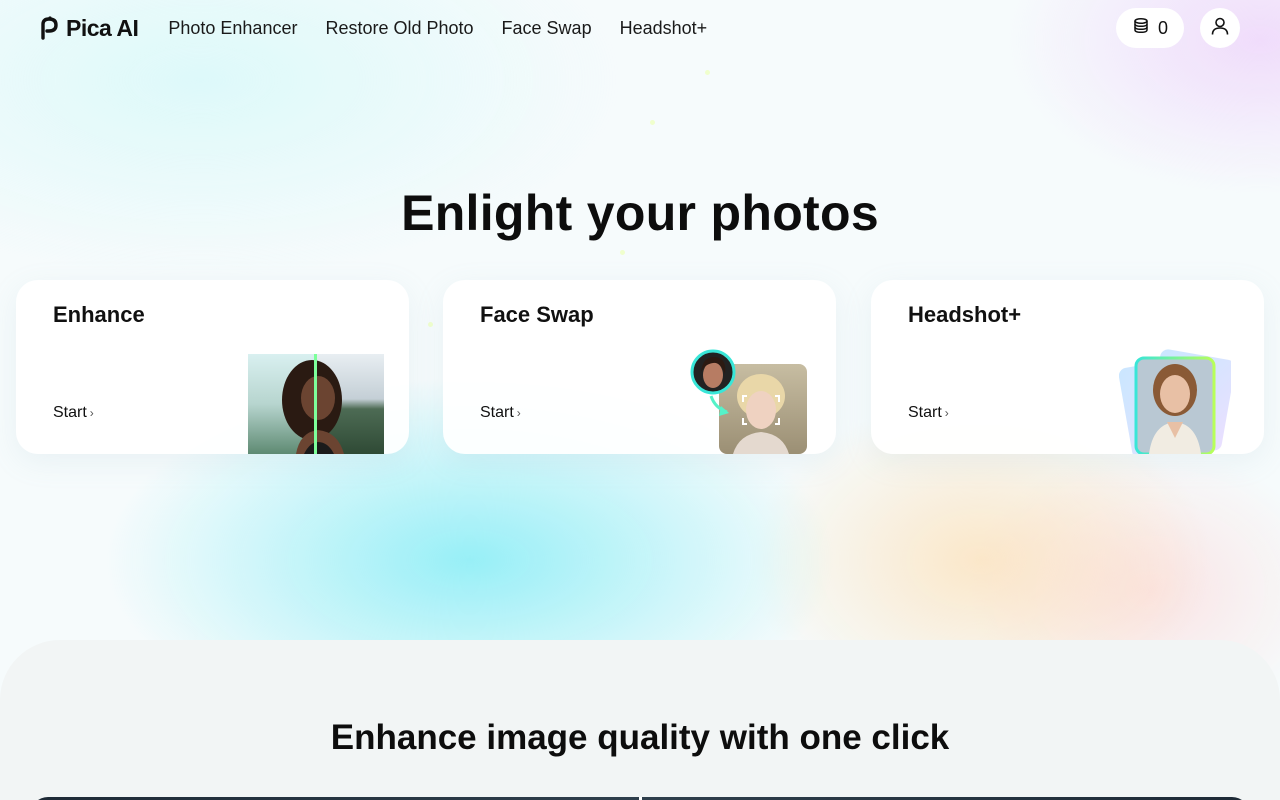  Describe the element at coordinates (232, 28) in the screenshot. I see `nav-photo-enhancer: Photo Enhancer` at that location.